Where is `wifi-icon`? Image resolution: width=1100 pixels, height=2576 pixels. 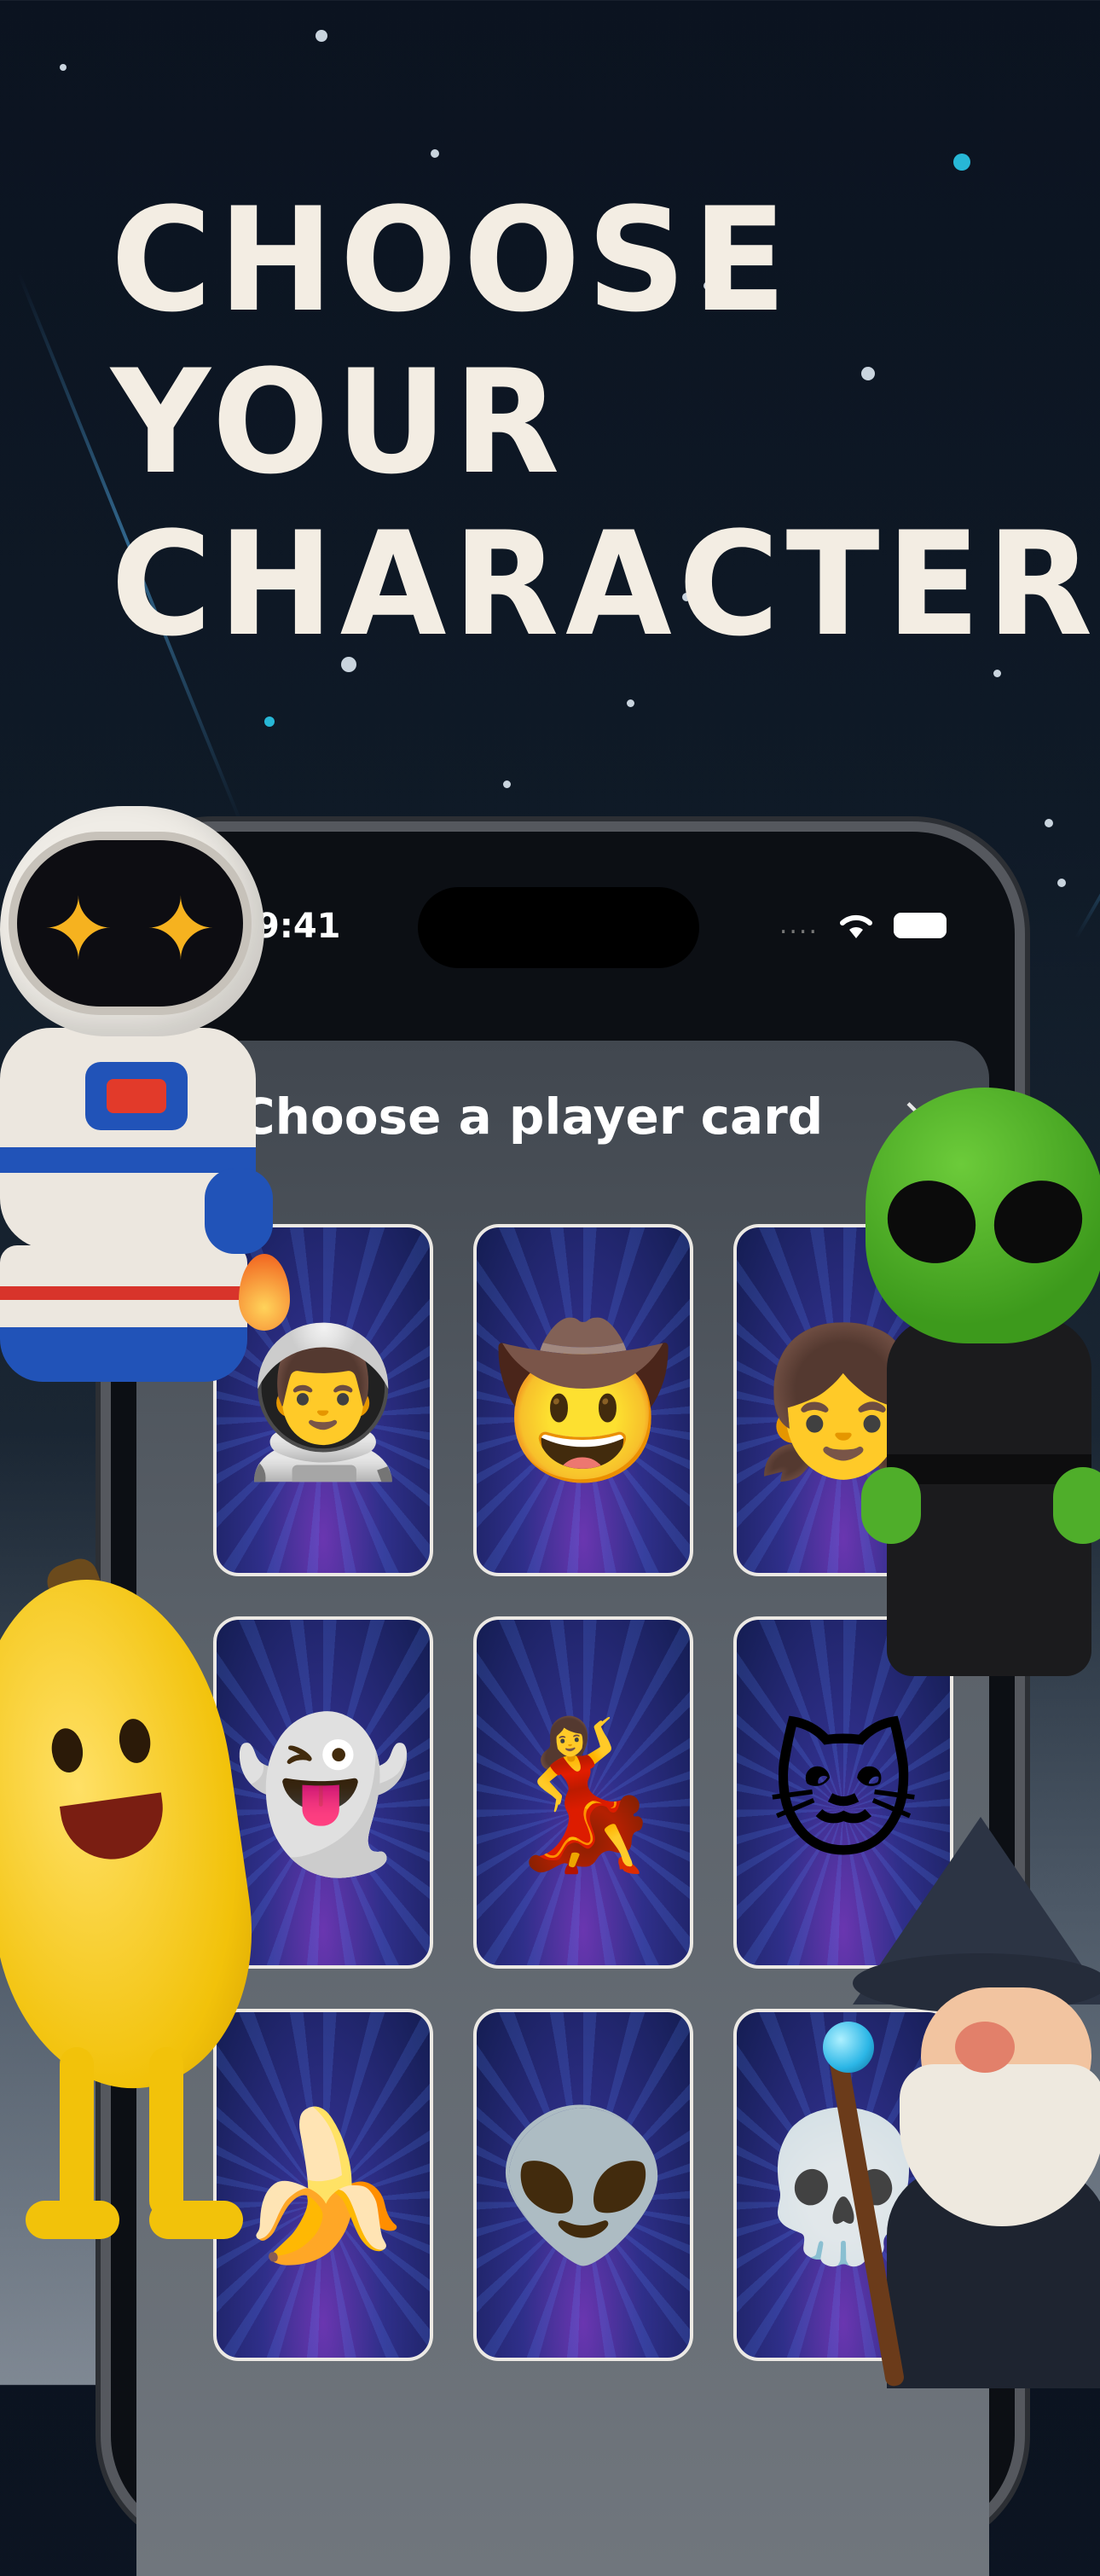
wifi-icon is located at coordinates (856, 926).